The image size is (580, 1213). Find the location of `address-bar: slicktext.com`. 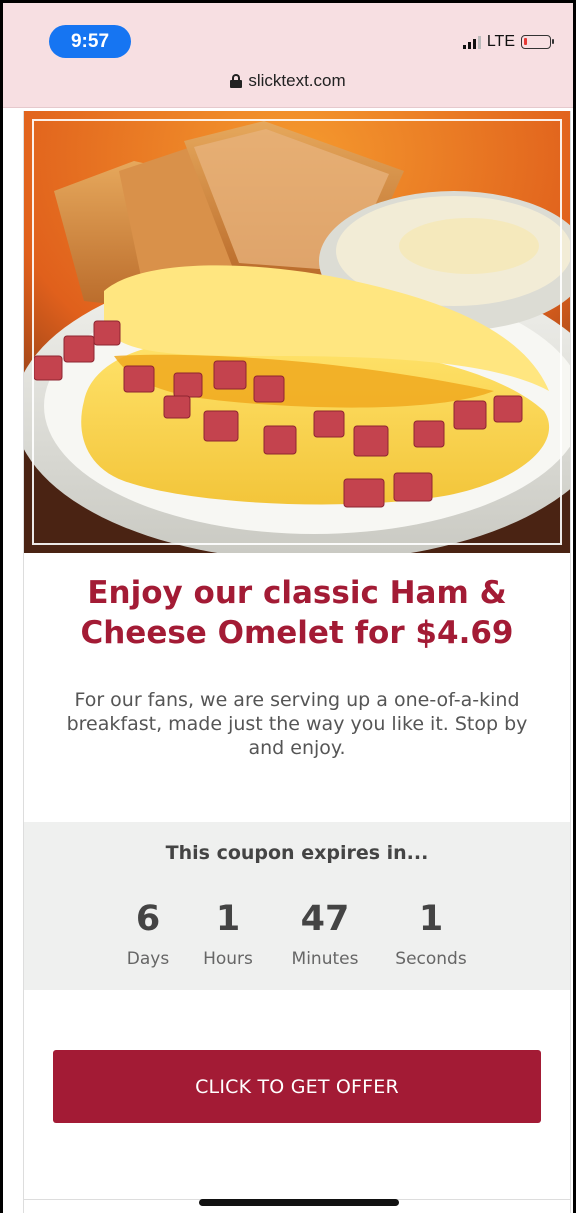

address-bar: slicktext.com is located at coordinates (288, 81).